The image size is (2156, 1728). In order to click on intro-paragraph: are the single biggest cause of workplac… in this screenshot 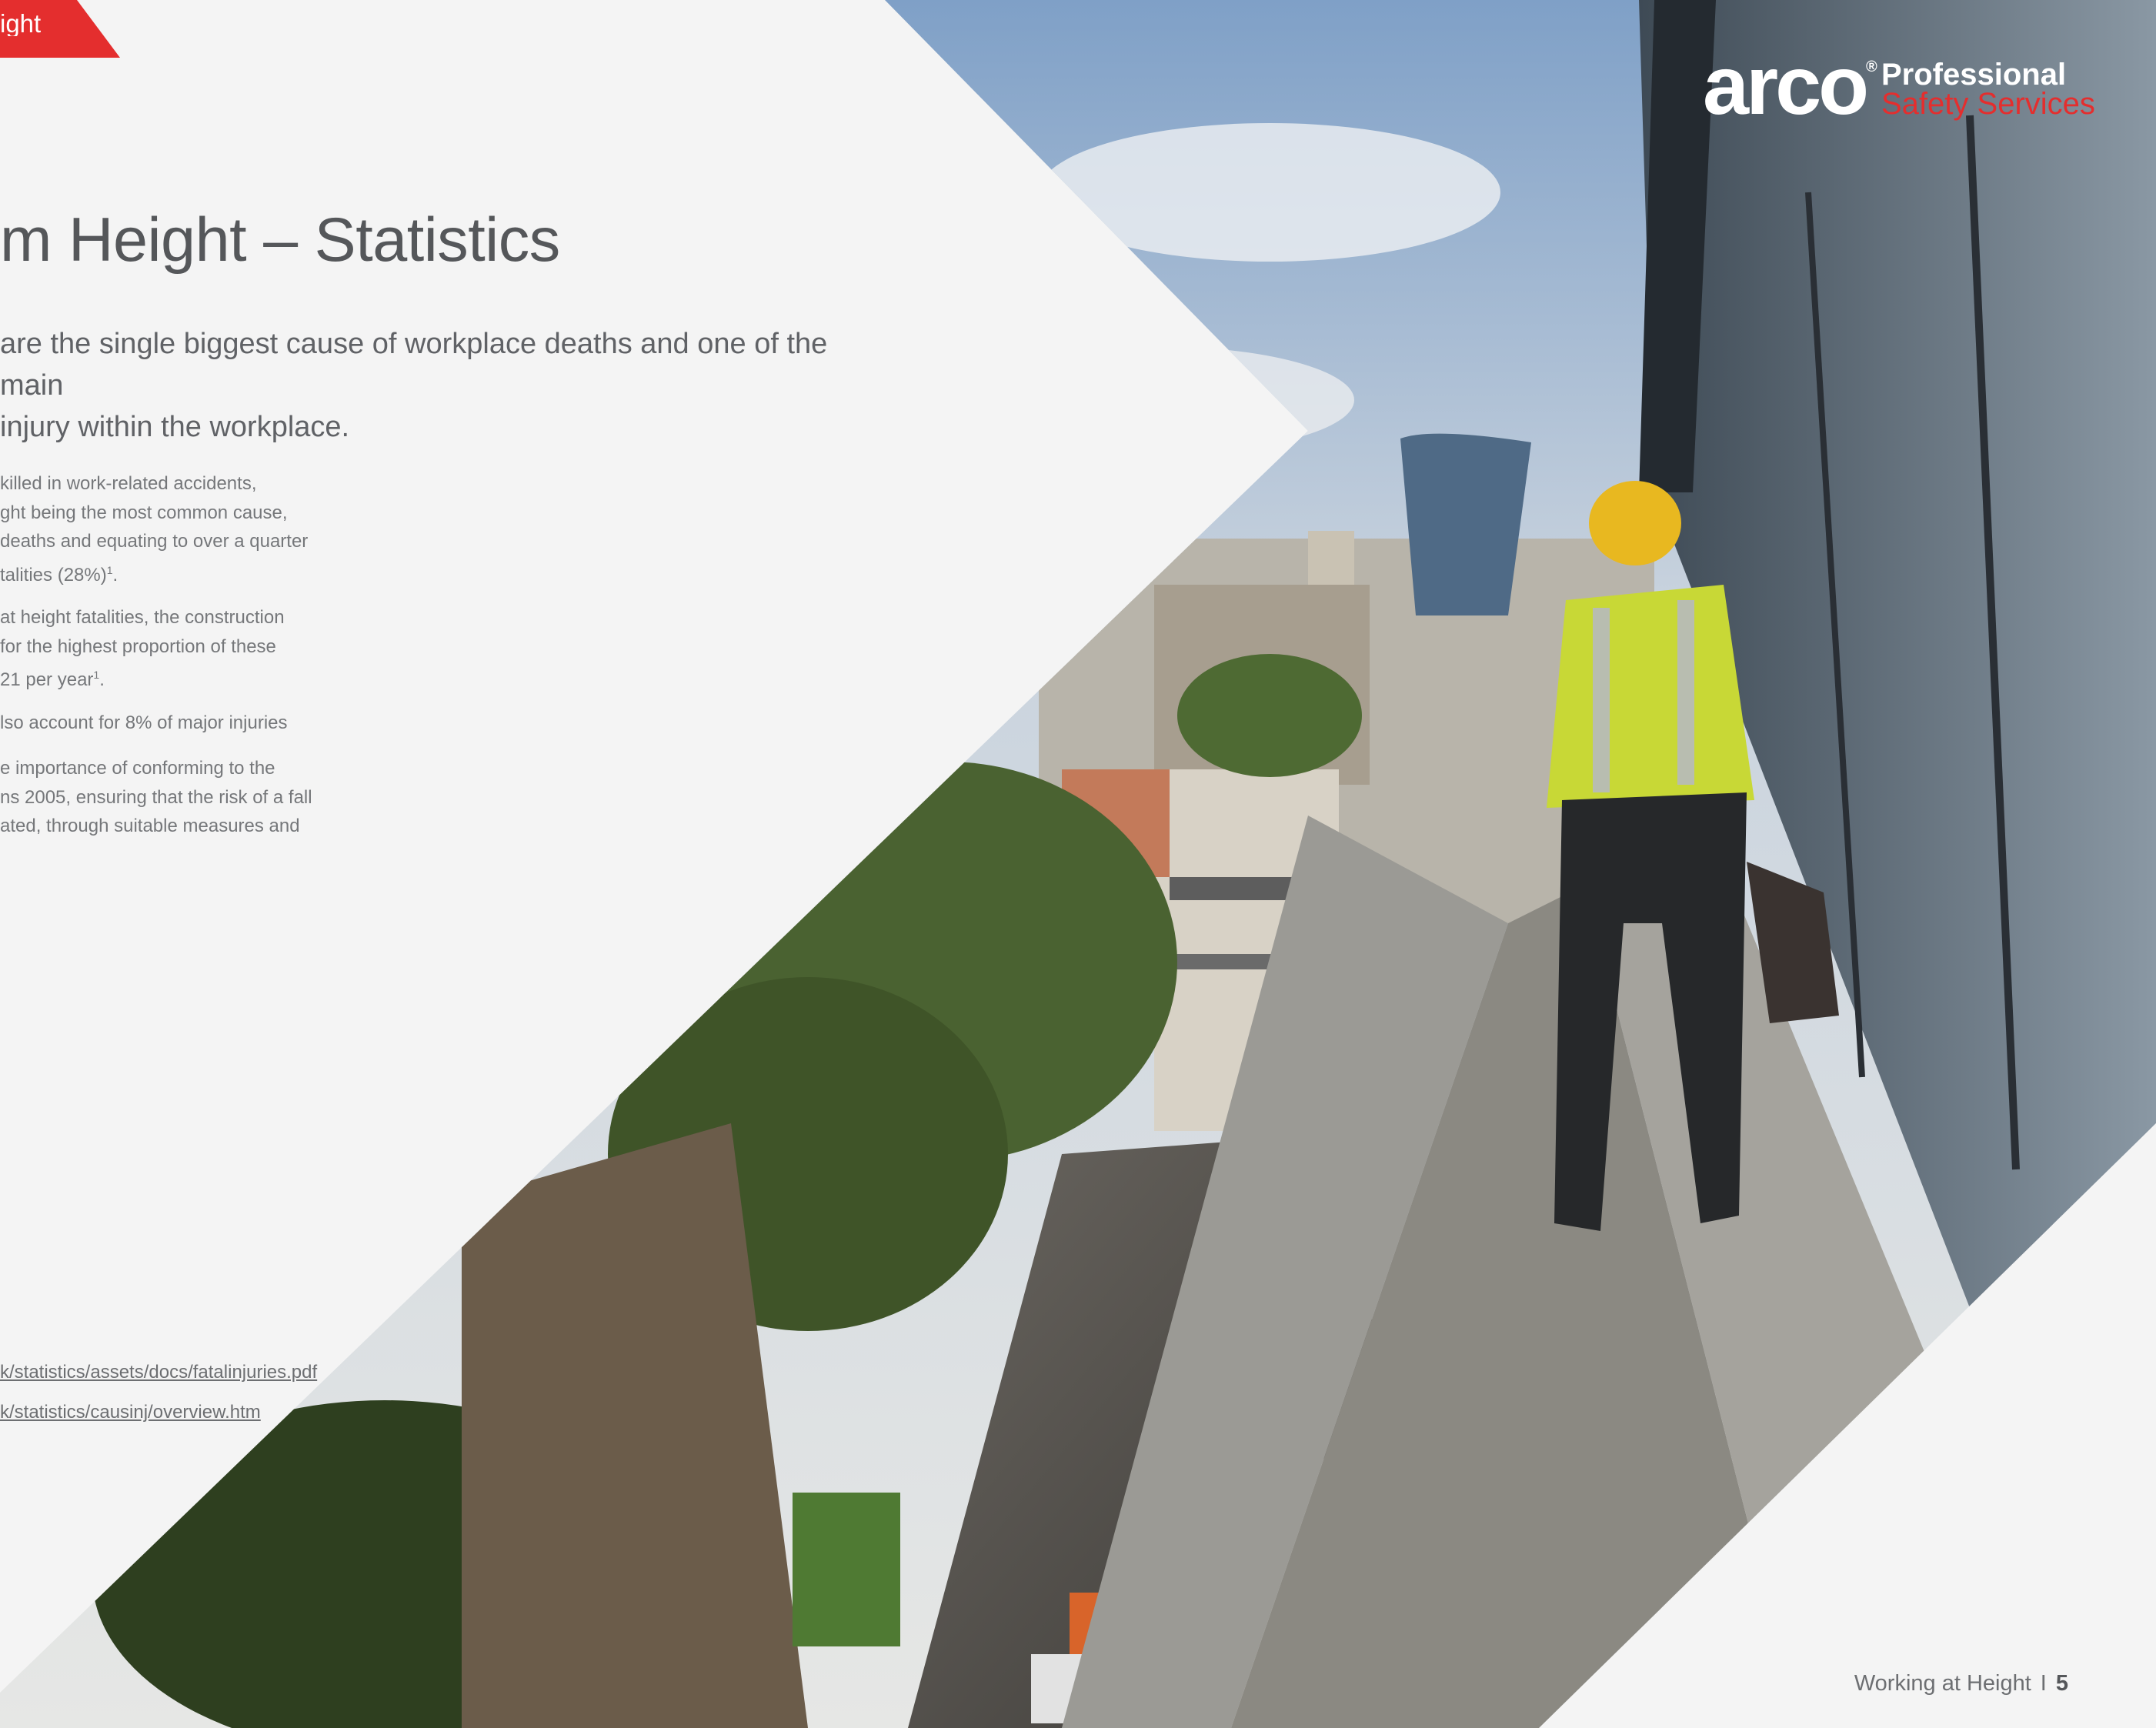, I will do `click(414, 385)`.